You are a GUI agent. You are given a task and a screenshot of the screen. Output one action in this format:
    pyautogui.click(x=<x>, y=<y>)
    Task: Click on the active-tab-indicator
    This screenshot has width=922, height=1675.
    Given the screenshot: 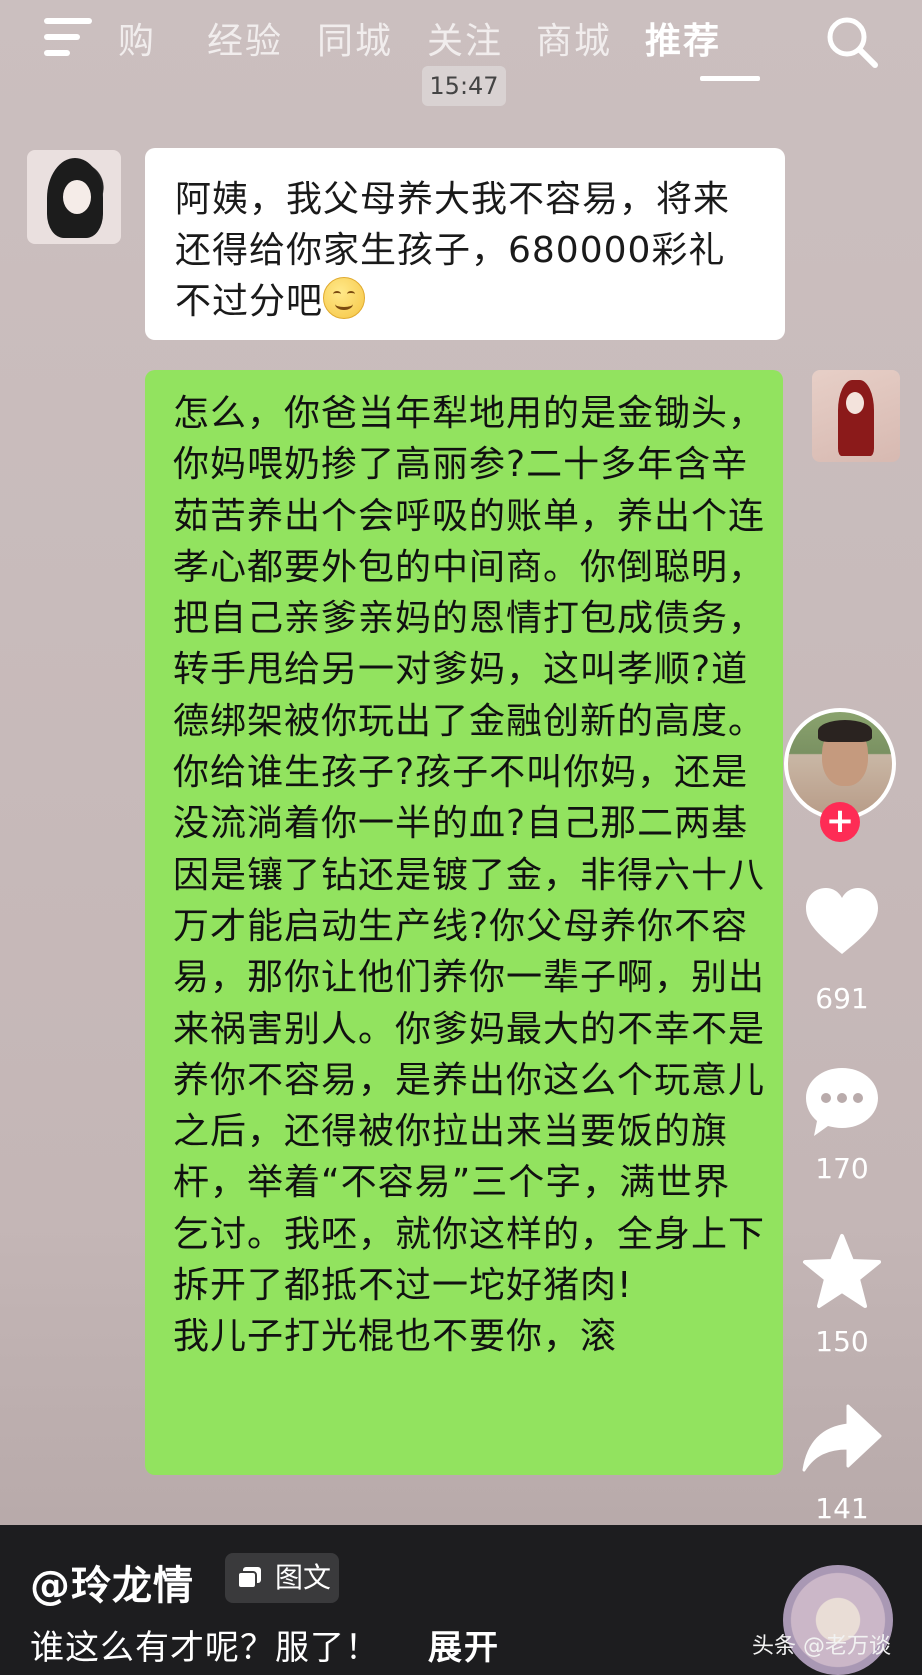 What is the action you would take?
    pyautogui.click(x=730, y=78)
    